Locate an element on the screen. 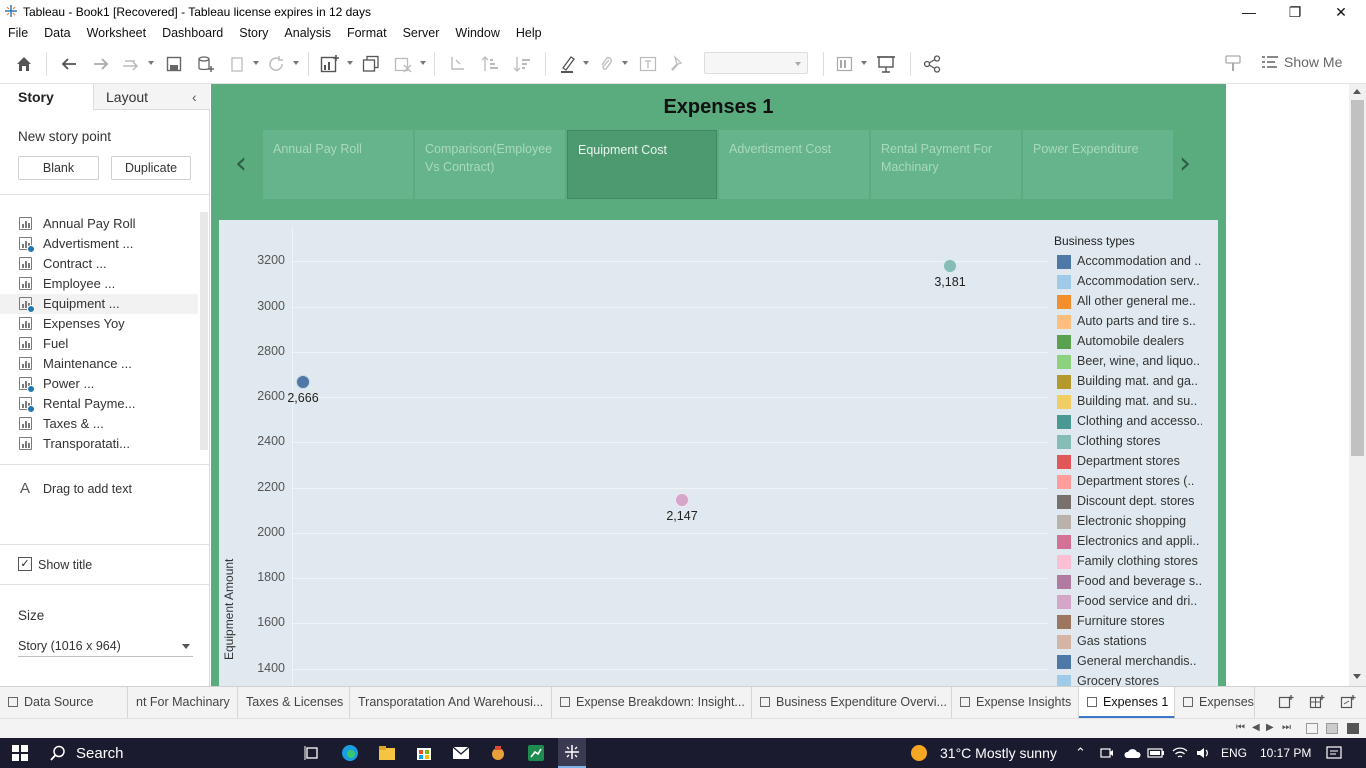 The image size is (1366, 768). replay-icon is located at coordinates (131, 64).